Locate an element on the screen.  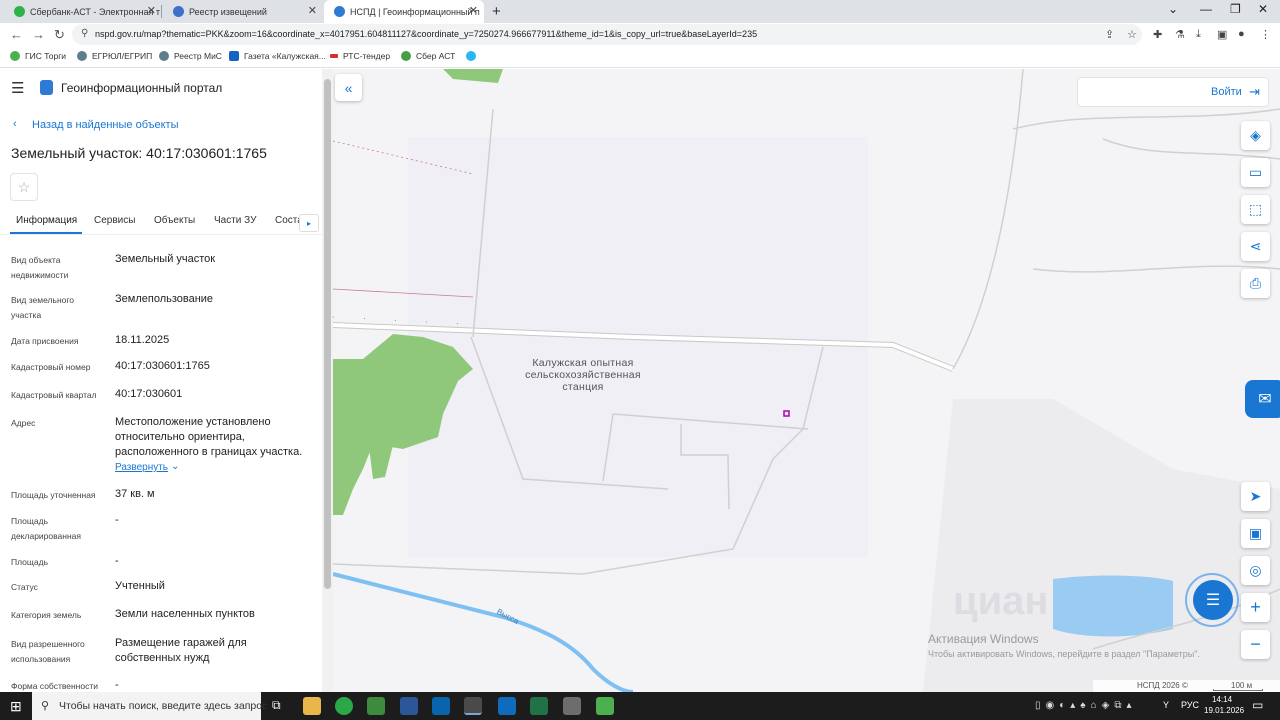
field-value-cadastral-number: 40:17:030601:1765 is located at coordinates (215, 366).